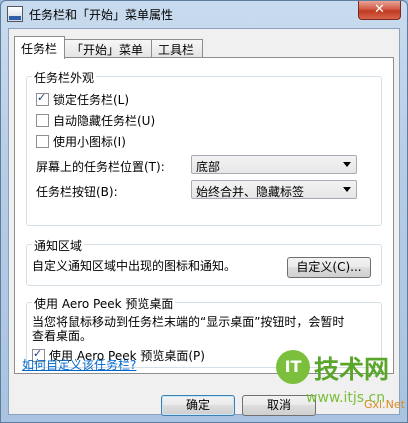  Describe the element at coordinates (101, 15) in the screenshot. I see `window-title: 任务栏和「开始」菜单属性` at that location.